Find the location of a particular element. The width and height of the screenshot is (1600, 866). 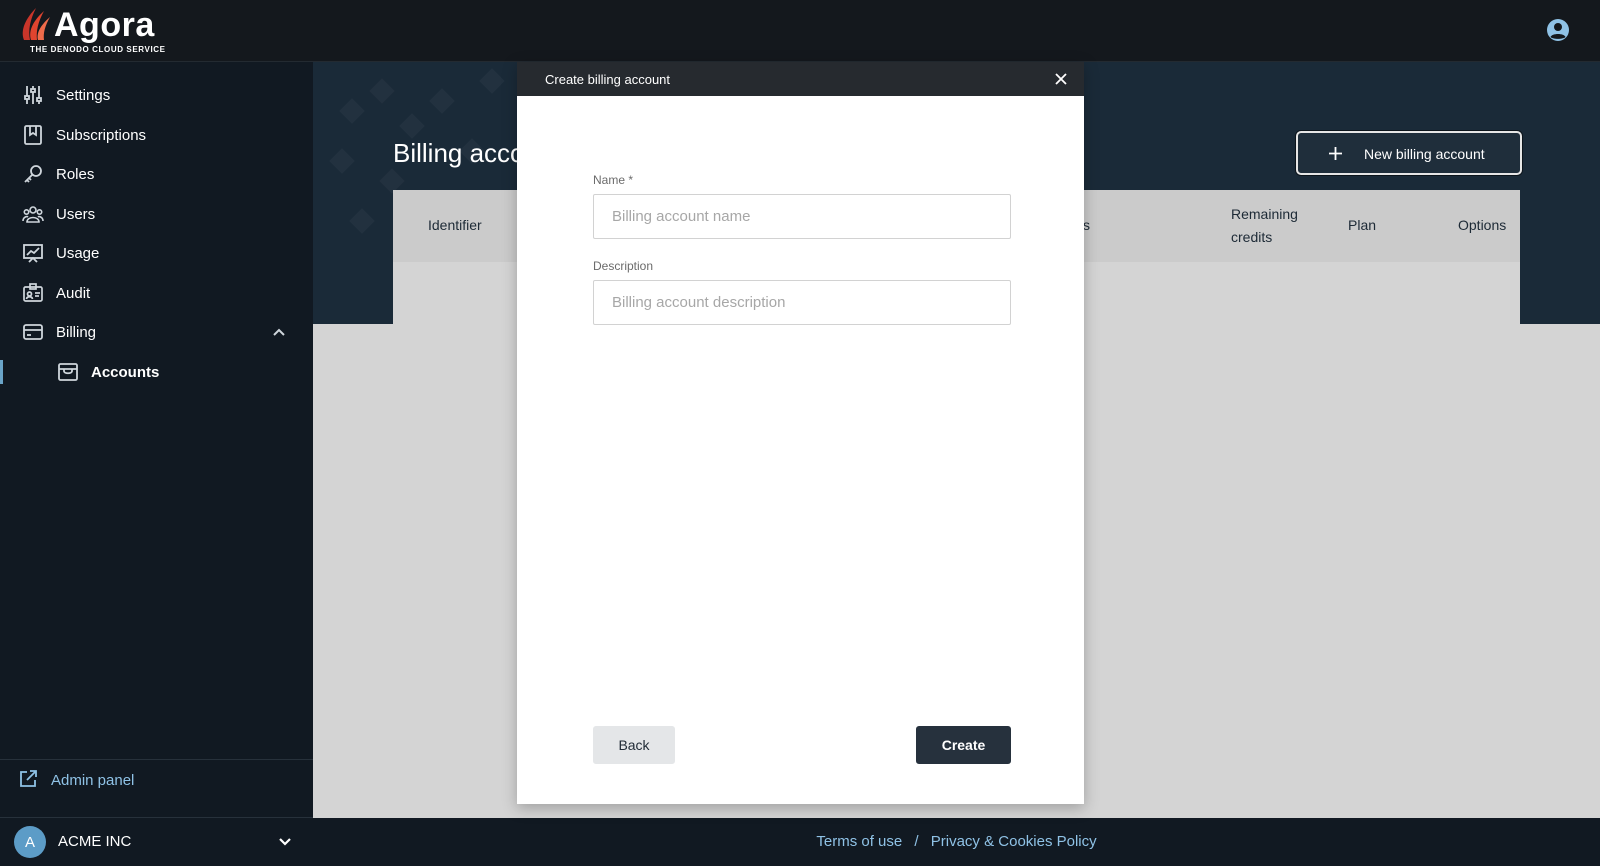

logo-flame-icon is located at coordinates (36, 24).